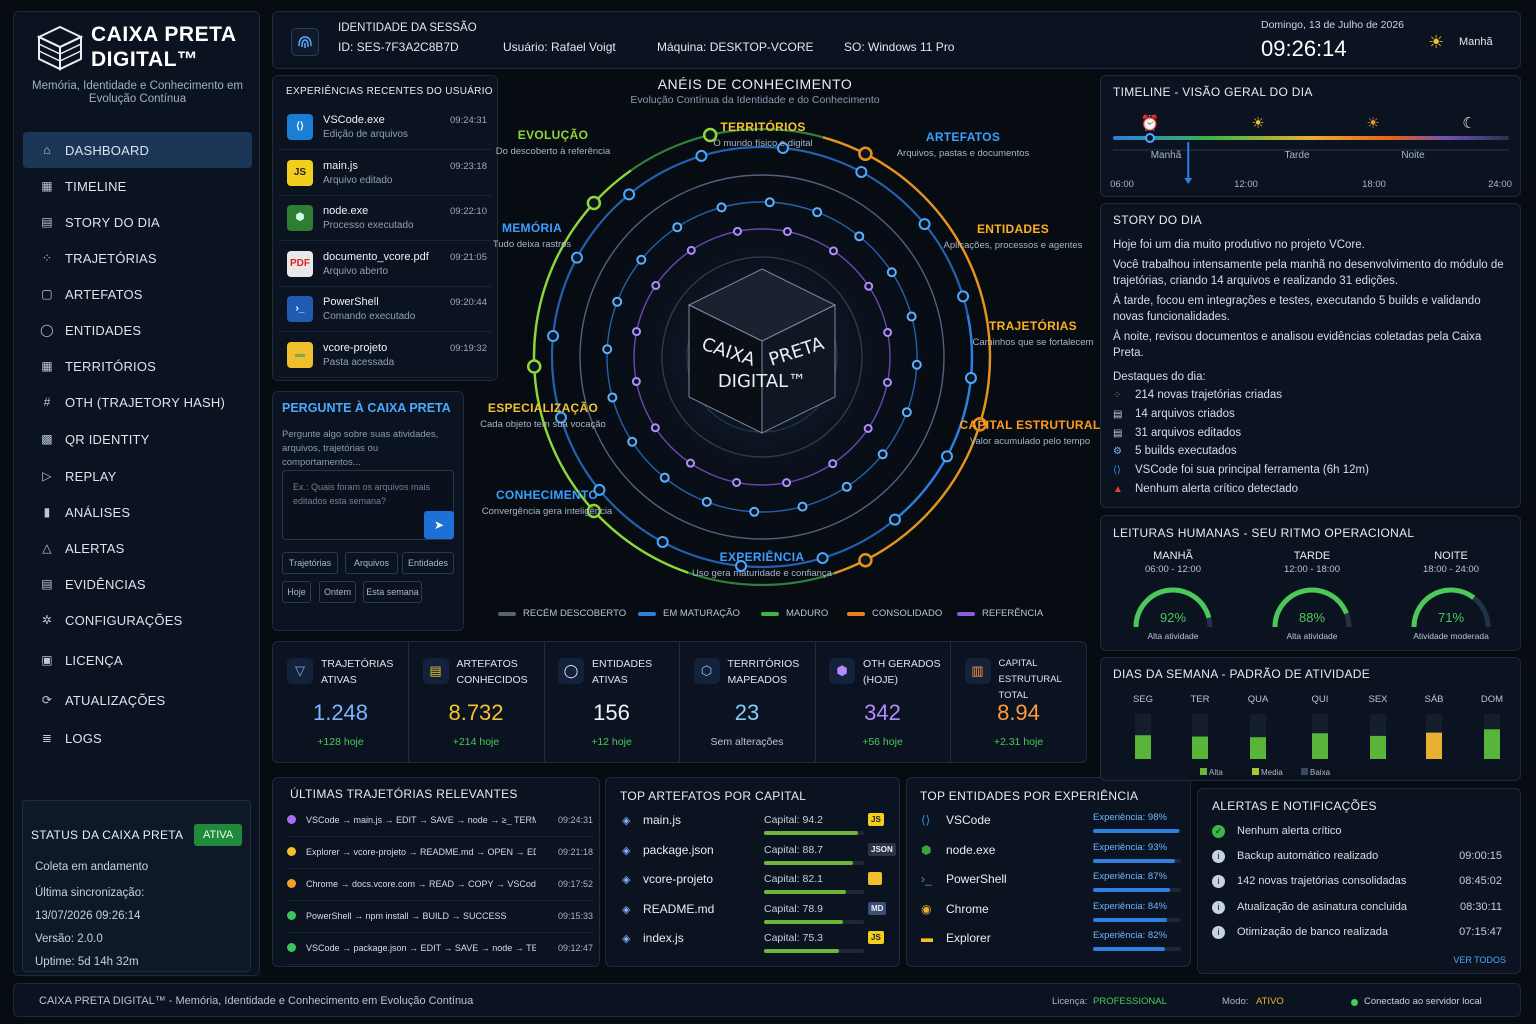 The height and width of the screenshot is (1024, 1536). Describe the element at coordinates (706, 671) in the screenshot. I see `cube-icon: ⬡` at that location.